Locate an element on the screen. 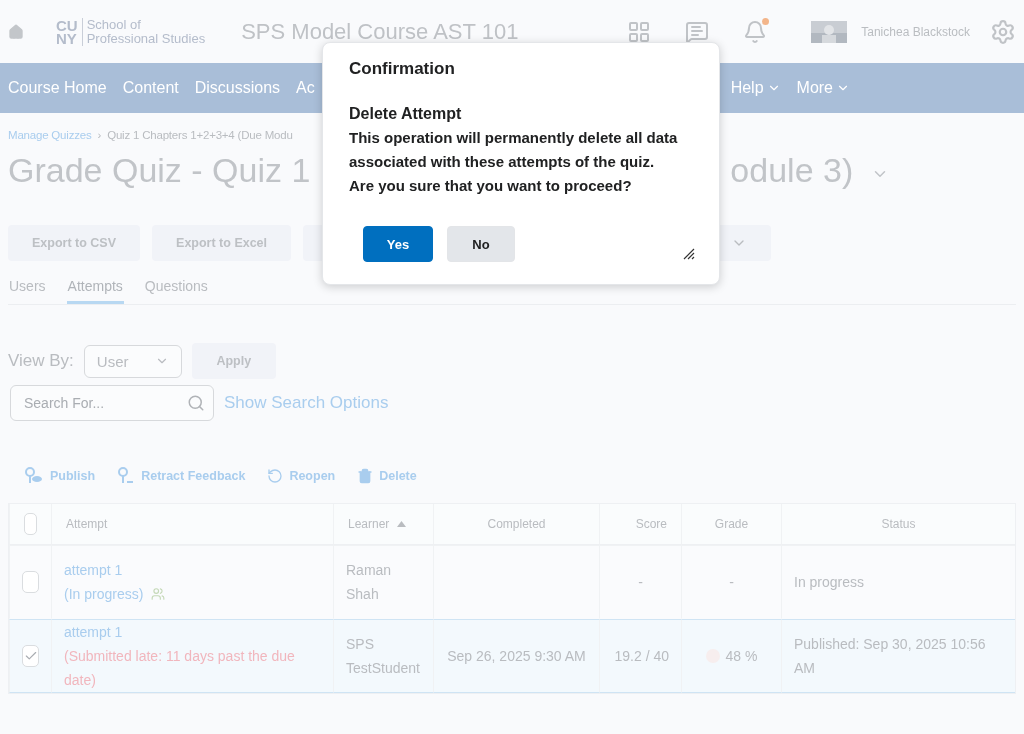 The height and width of the screenshot is (734, 1024). select-all-checkbox is located at coordinates (30, 524).